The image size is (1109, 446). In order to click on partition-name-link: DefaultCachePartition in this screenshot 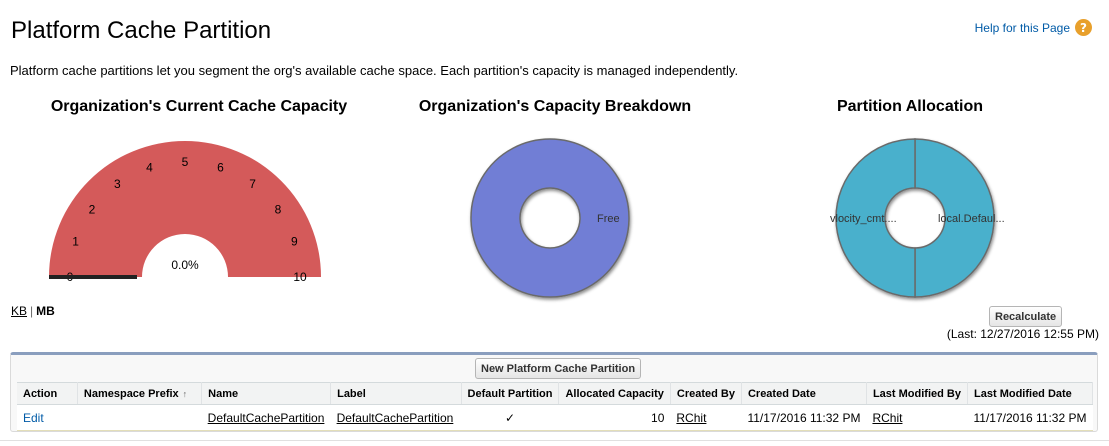, I will do `click(266, 418)`.